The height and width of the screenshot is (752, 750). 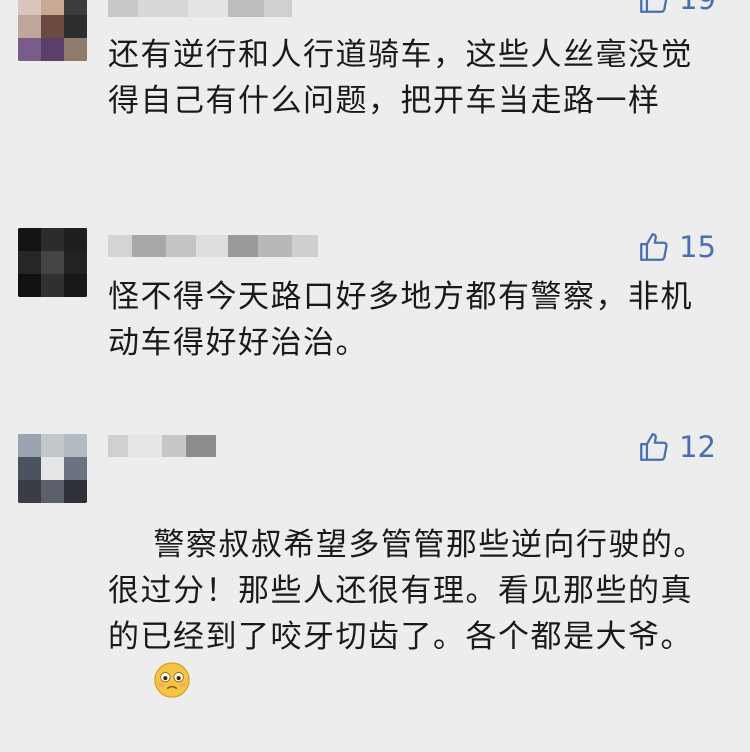 I want to click on like-count: 12, so click(x=697, y=447).